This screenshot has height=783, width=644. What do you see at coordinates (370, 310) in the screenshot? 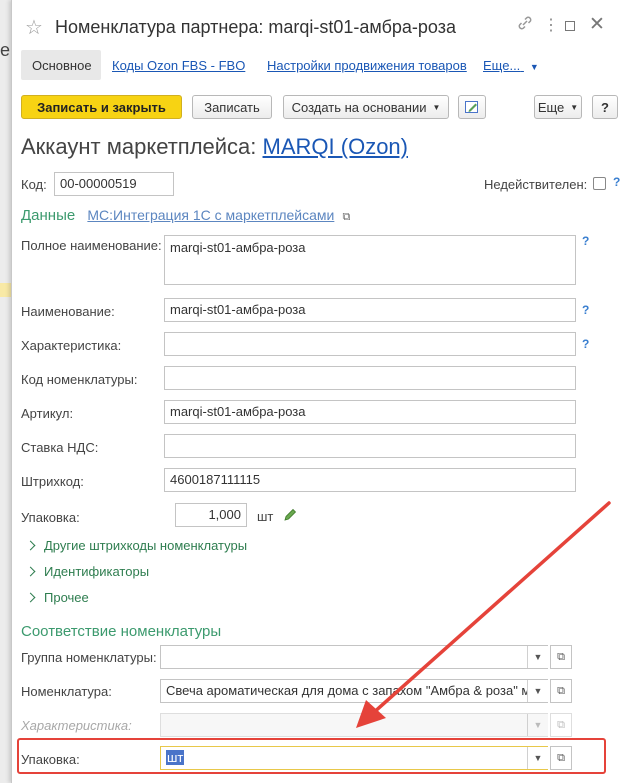
I see `name-field: marqi-st01-амбра-роза` at bounding box center [370, 310].